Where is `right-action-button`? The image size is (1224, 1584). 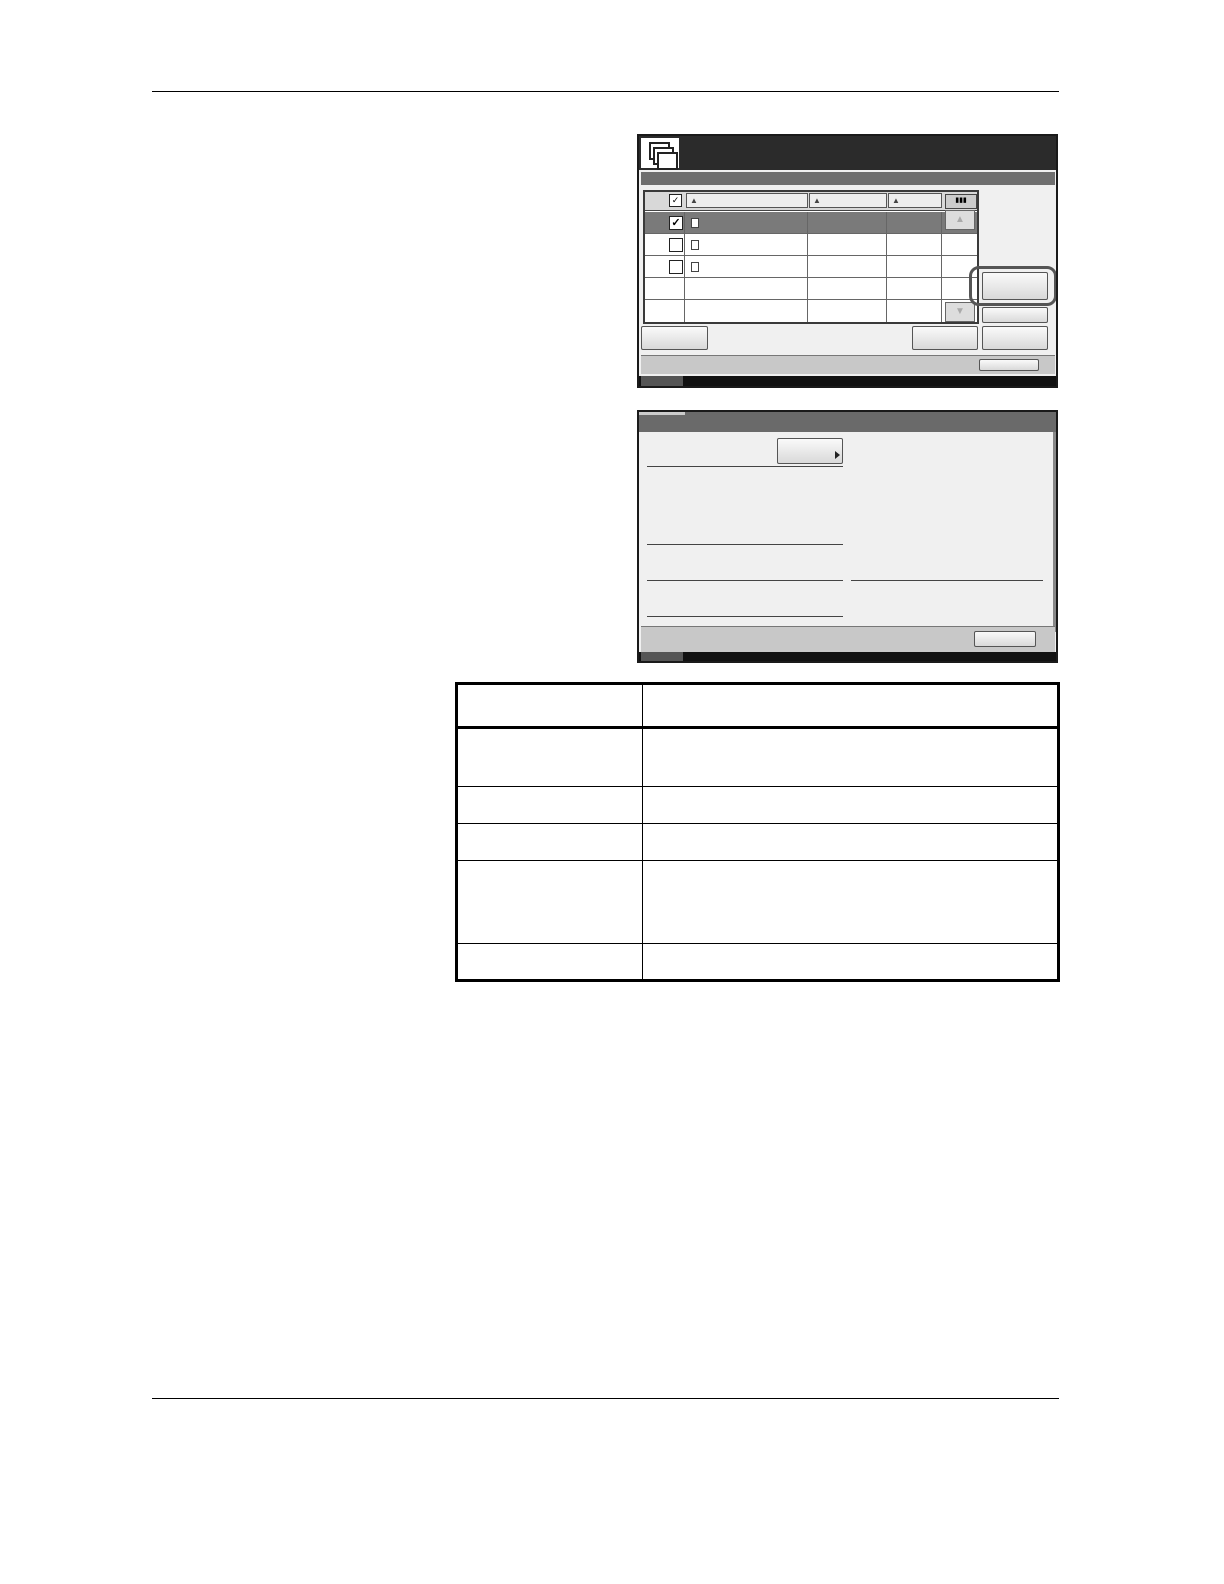 right-action-button is located at coordinates (1015, 338).